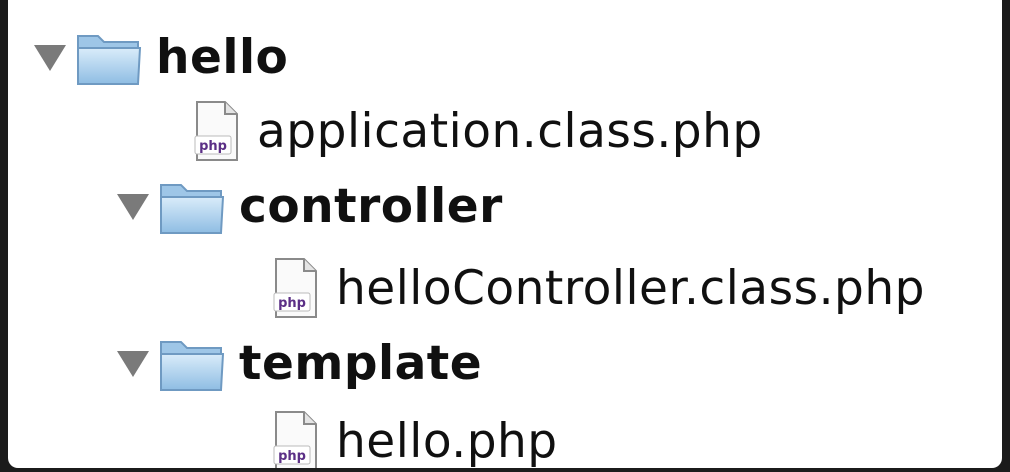 The height and width of the screenshot is (472, 1010). Describe the element at coordinates (222, 57) in the screenshot. I see `tree-label: hello` at that location.